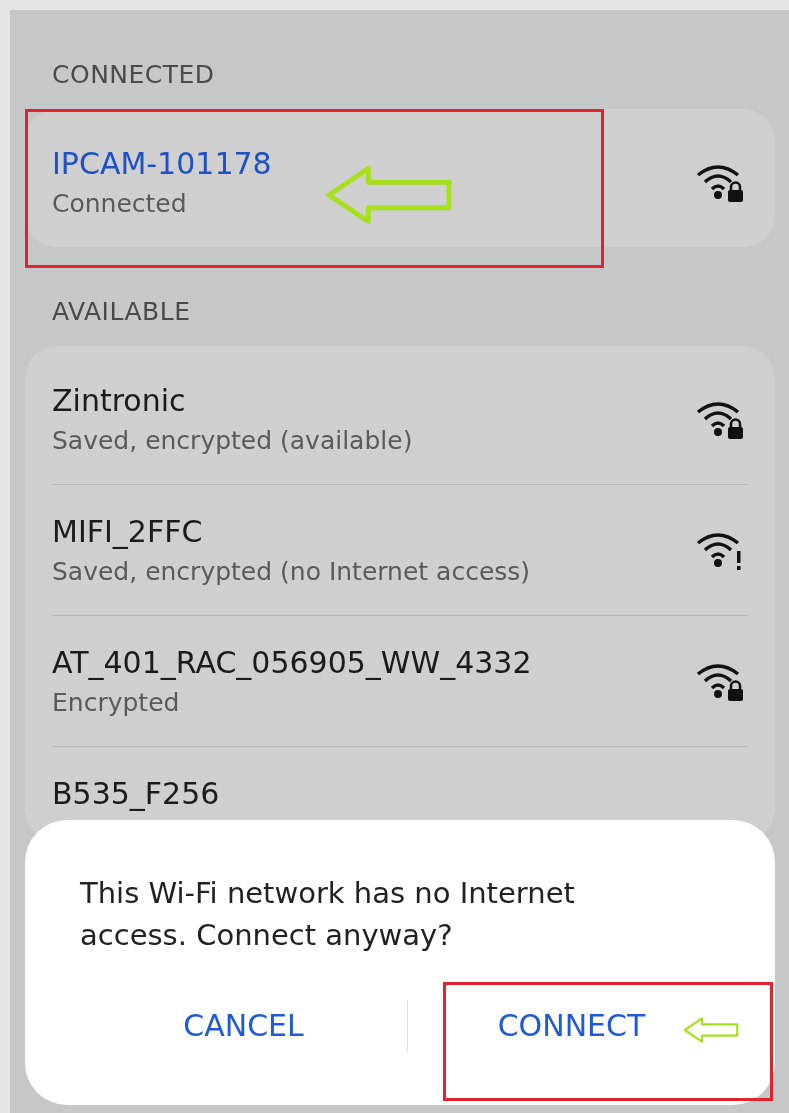  Describe the element at coordinates (116, 702) in the screenshot. I see `network-status: Encrypted` at that location.